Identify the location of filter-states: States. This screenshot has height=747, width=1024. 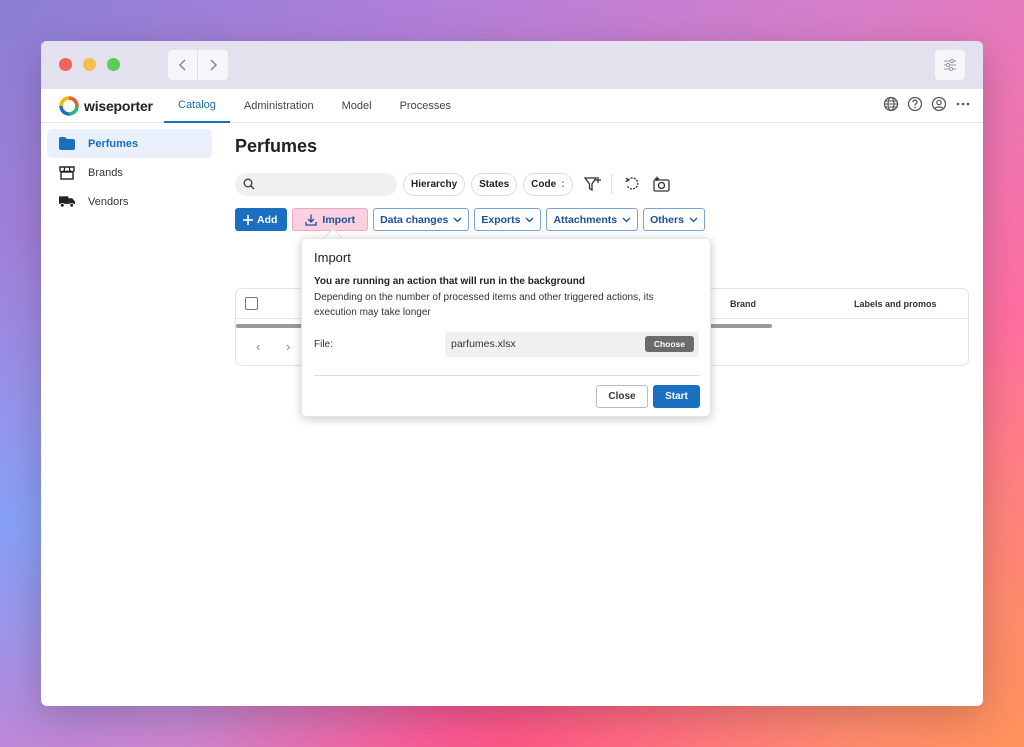
(494, 184).